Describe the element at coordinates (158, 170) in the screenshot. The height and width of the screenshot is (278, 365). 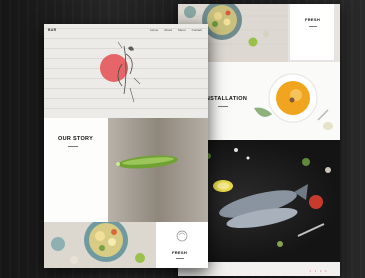
I see `cucumber-photo` at that location.